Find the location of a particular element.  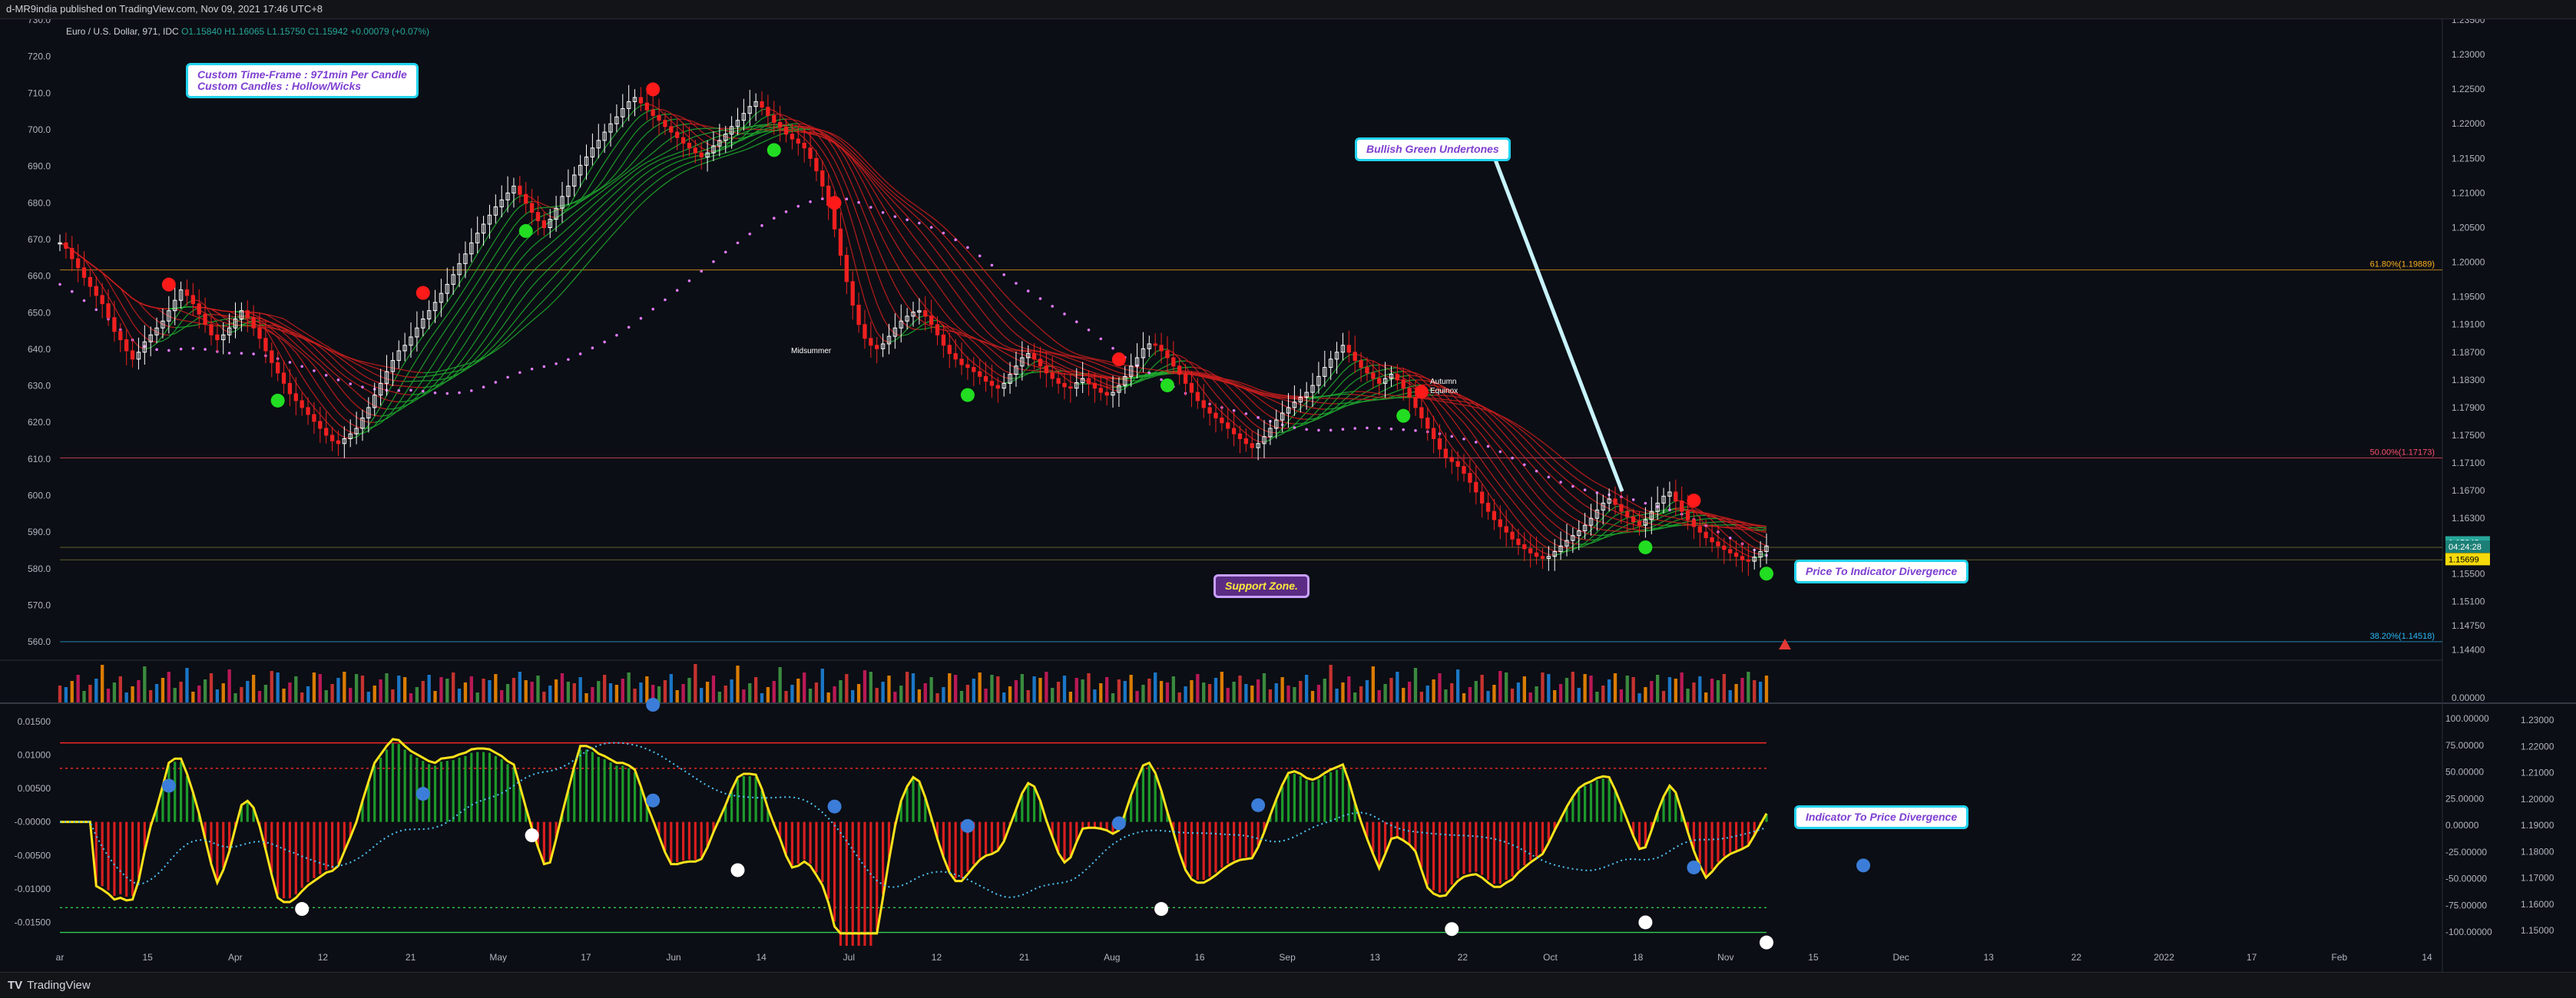

tradingview-logo: TVTradingView is located at coordinates (49, 985).